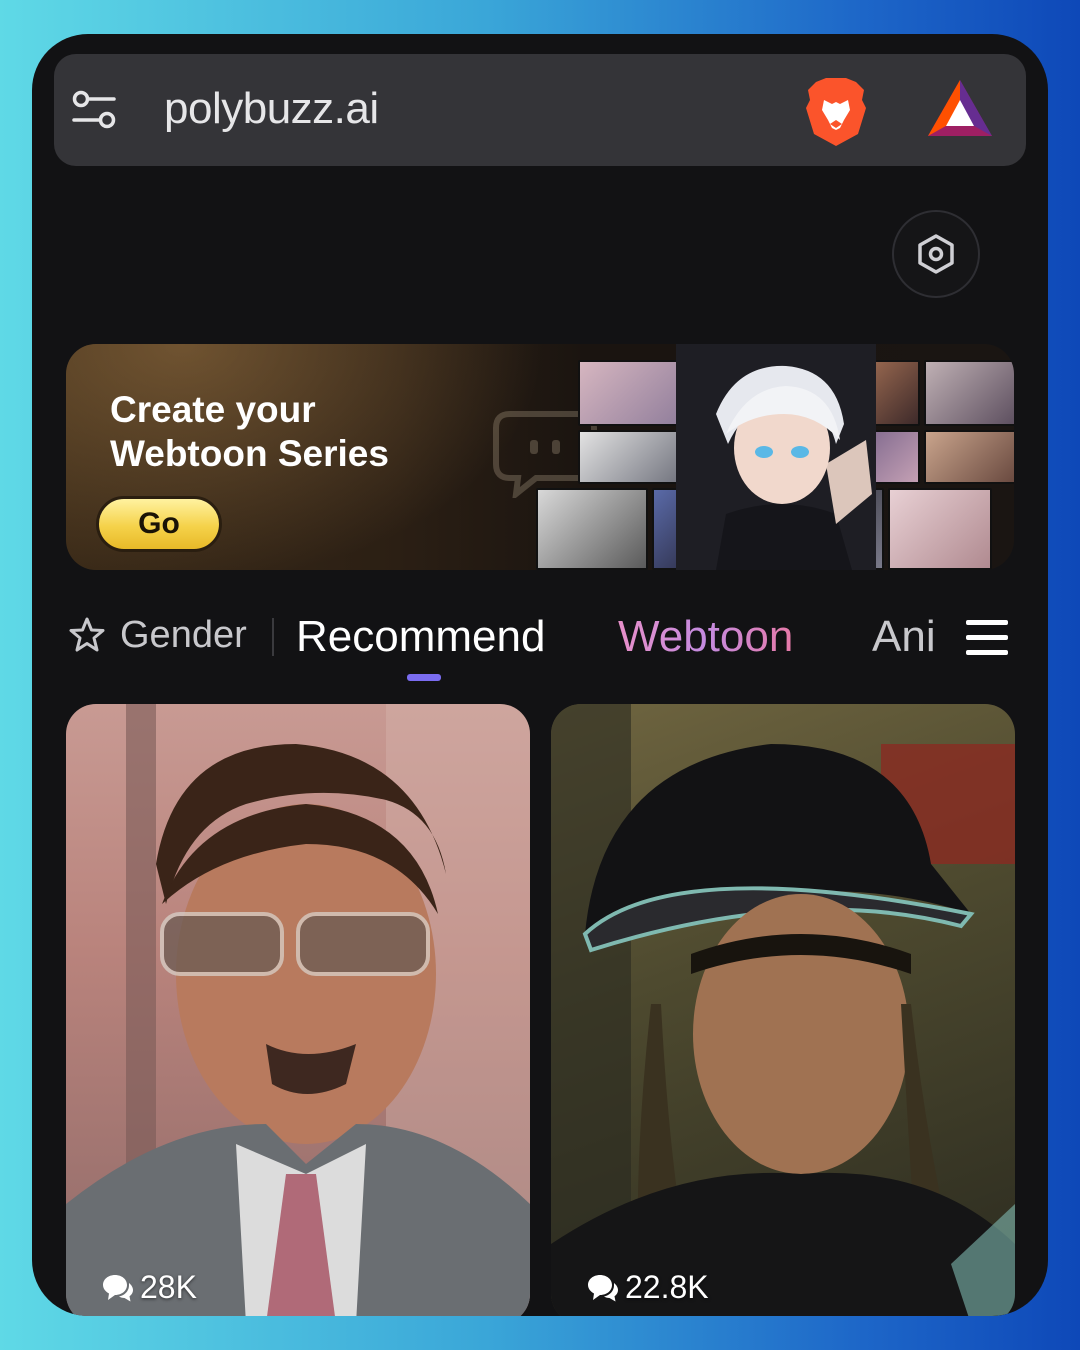 This screenshot has height=1350, width=1080. Describe the element at coordinates (290, 432) in the screenshot. I see `banner-title: Create your Webtoon Series` at that location.